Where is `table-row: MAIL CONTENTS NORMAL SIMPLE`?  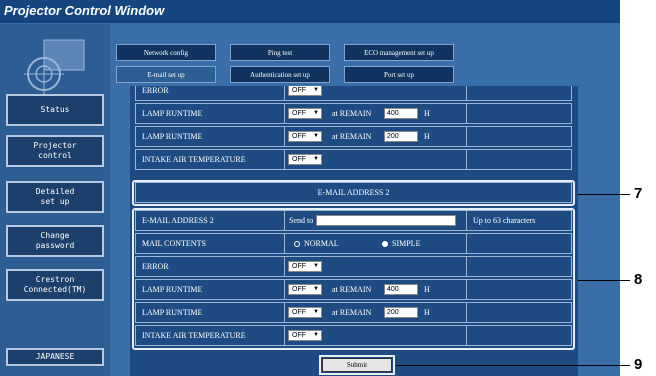
table-row: MAIL CONTENTS NORMAL SIMPLE is located at coordinates (353, 243).